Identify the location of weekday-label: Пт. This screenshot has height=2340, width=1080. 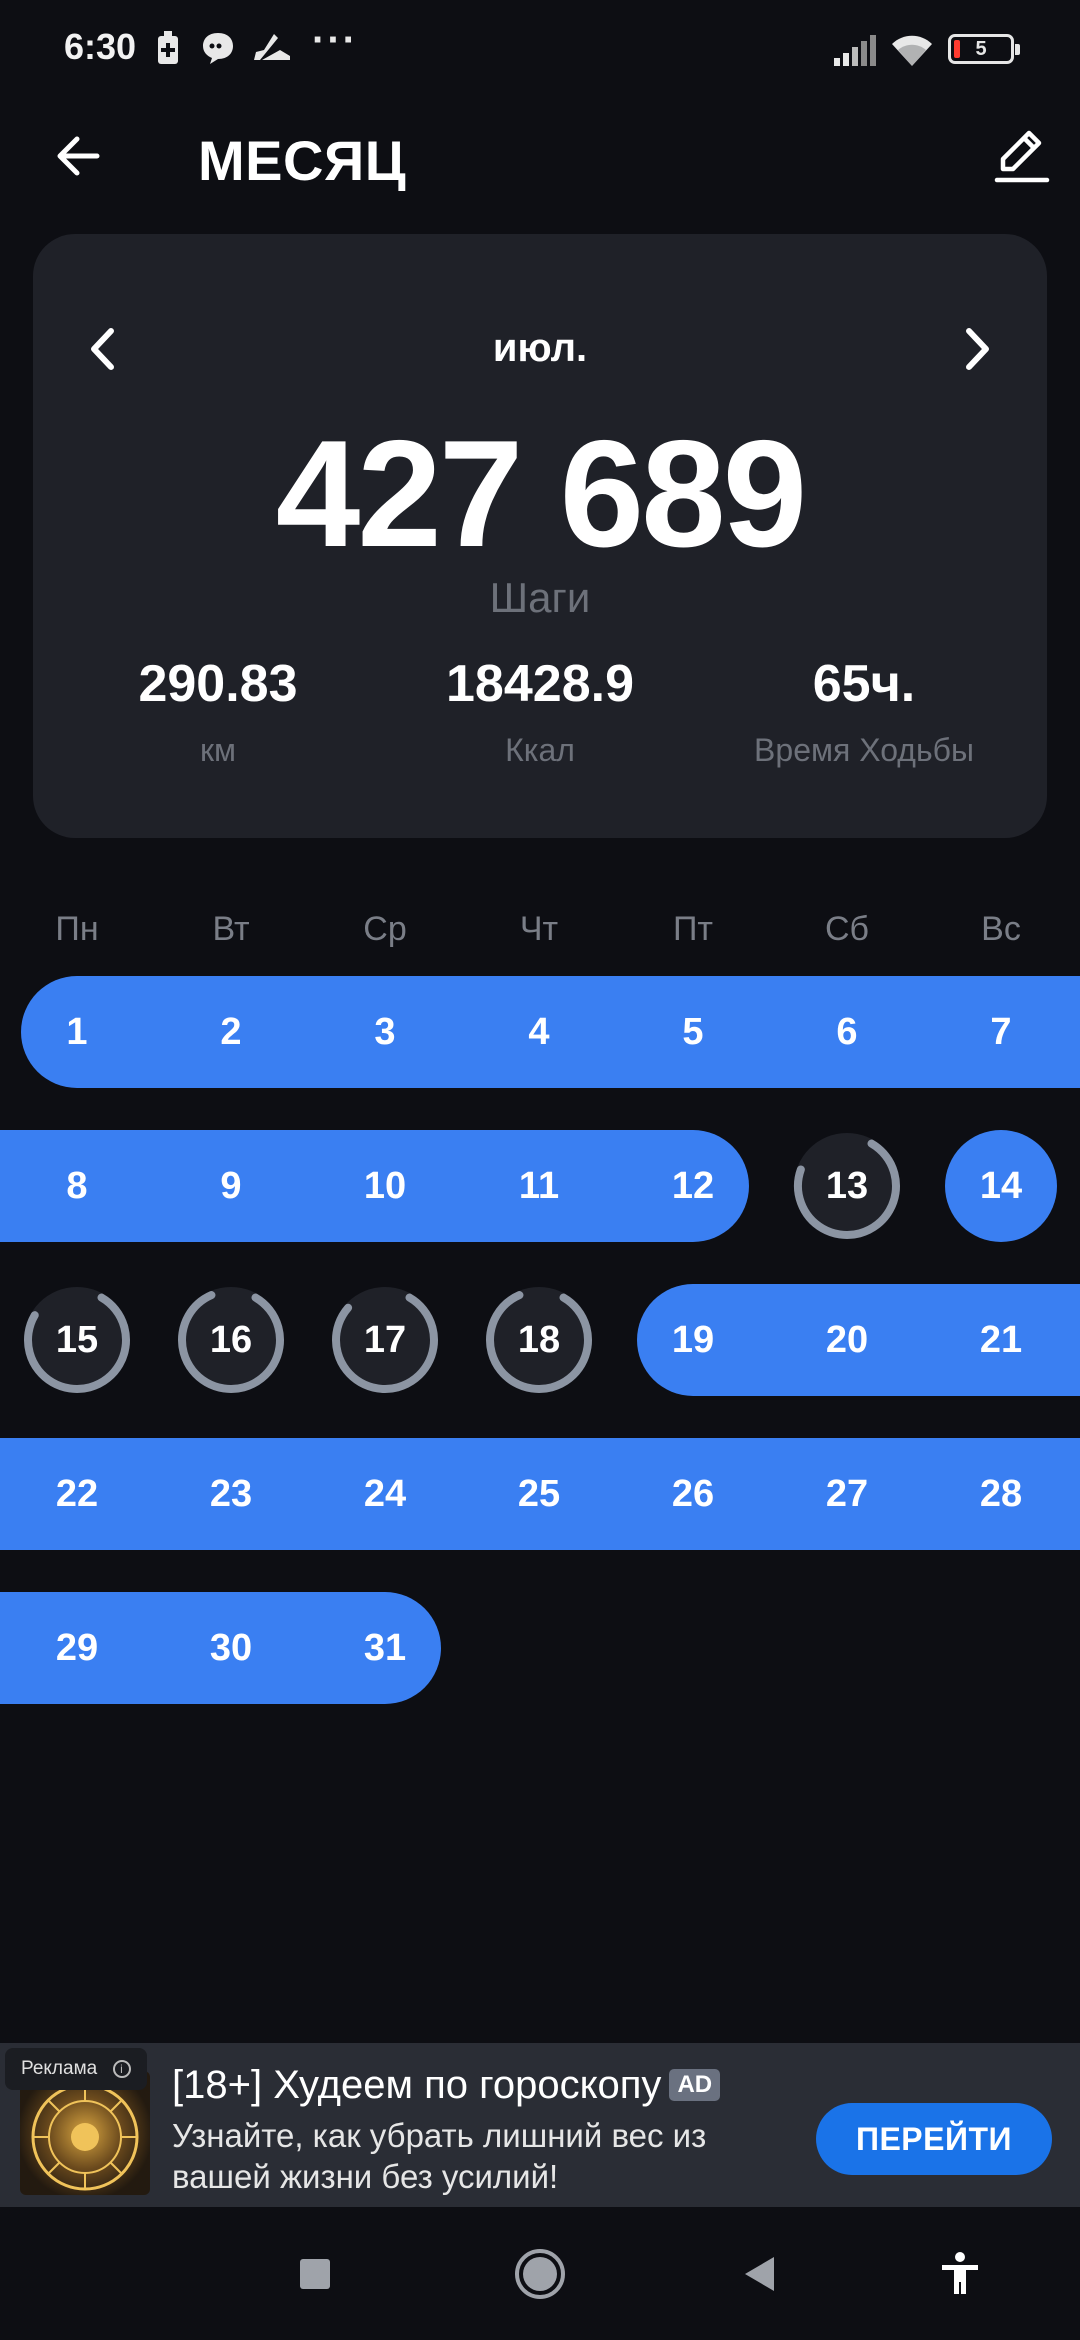
(692, 929).